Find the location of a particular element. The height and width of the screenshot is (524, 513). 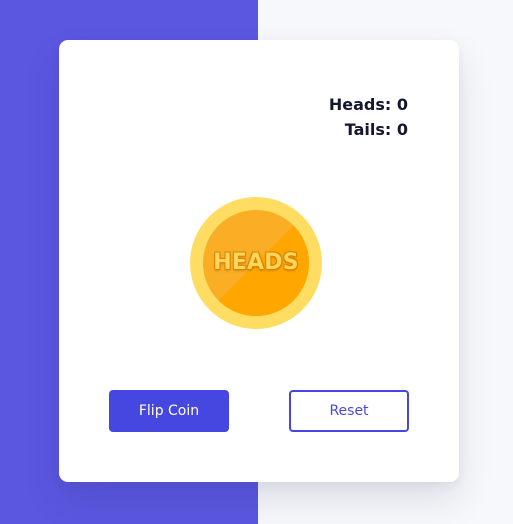

tails-score: Tails: 0 is located at coordinates (376, 129).